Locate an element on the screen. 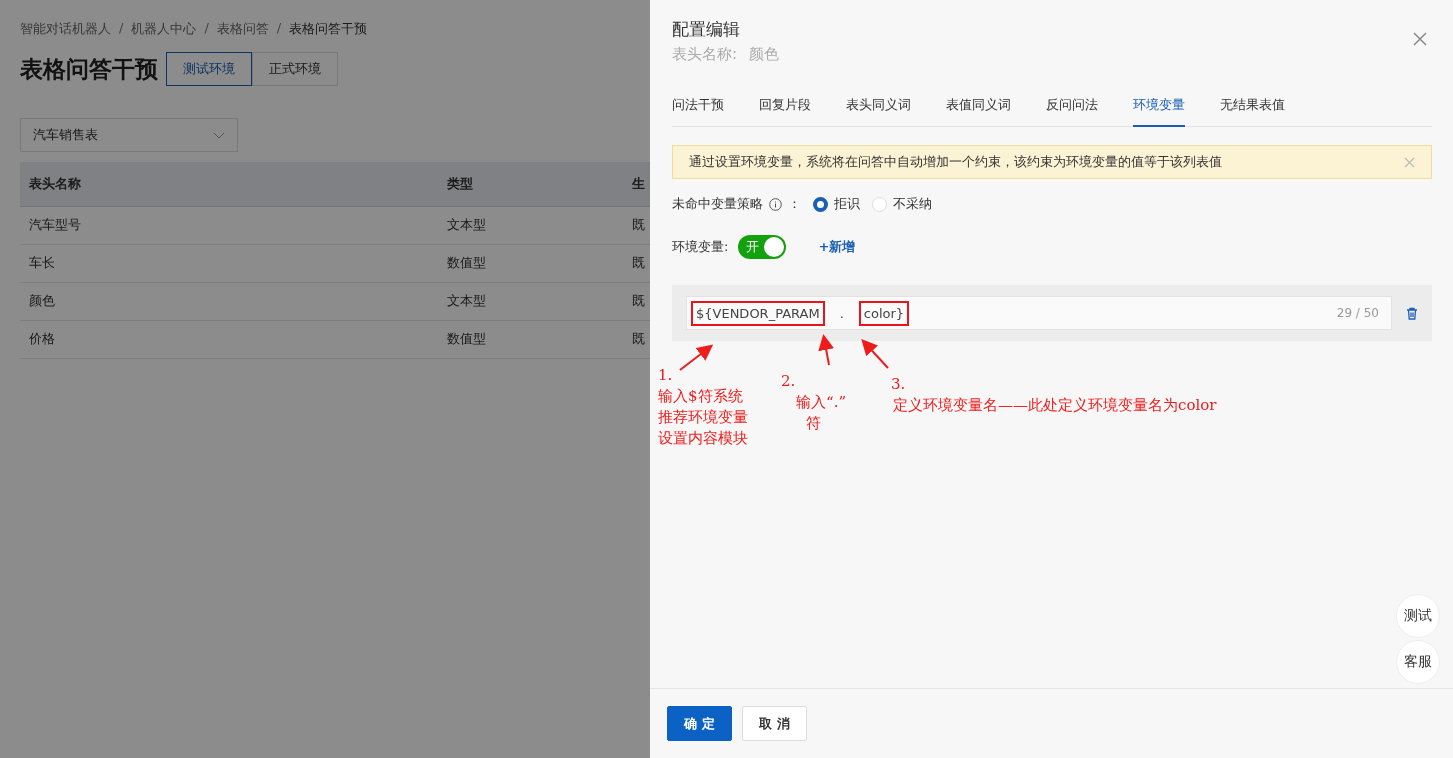  tab: 表头同义词 is located at coordinates (878, 111).